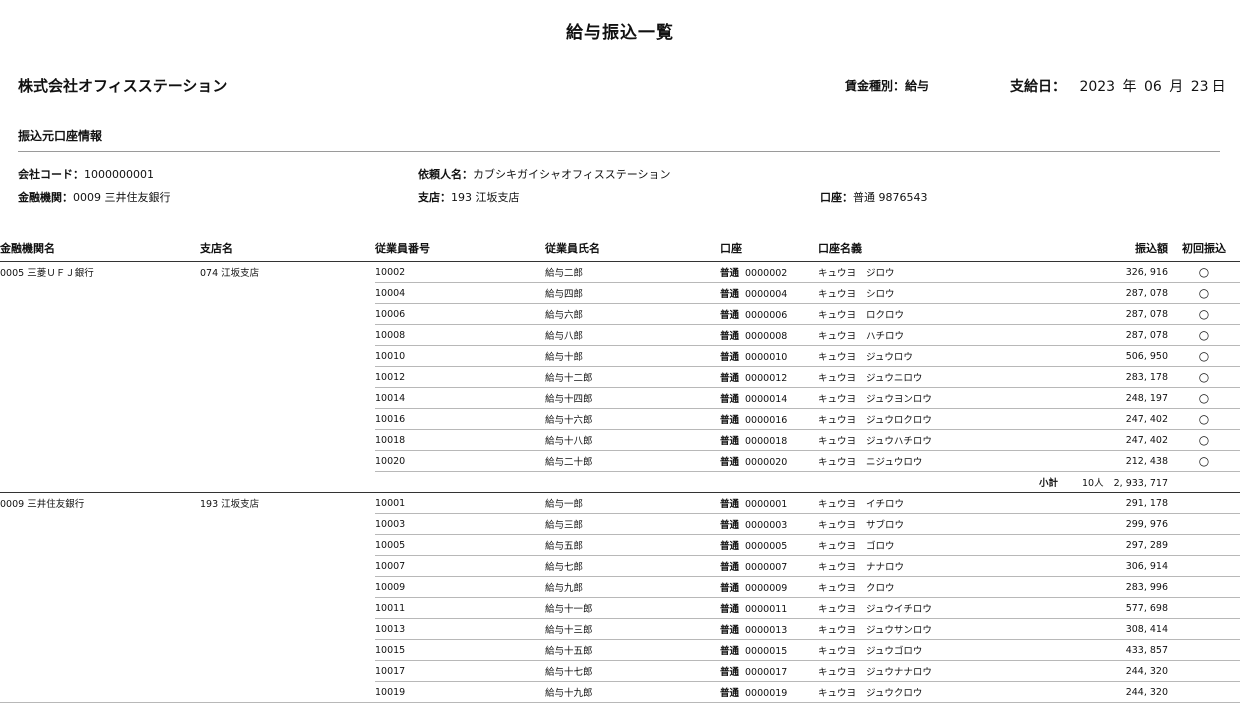 This screenshot has height=703, width=1240. Describe the element at coordinates (923, 566) in the screenshot. I see `holder-cell: キュウヨ ナナロウ` at that location.